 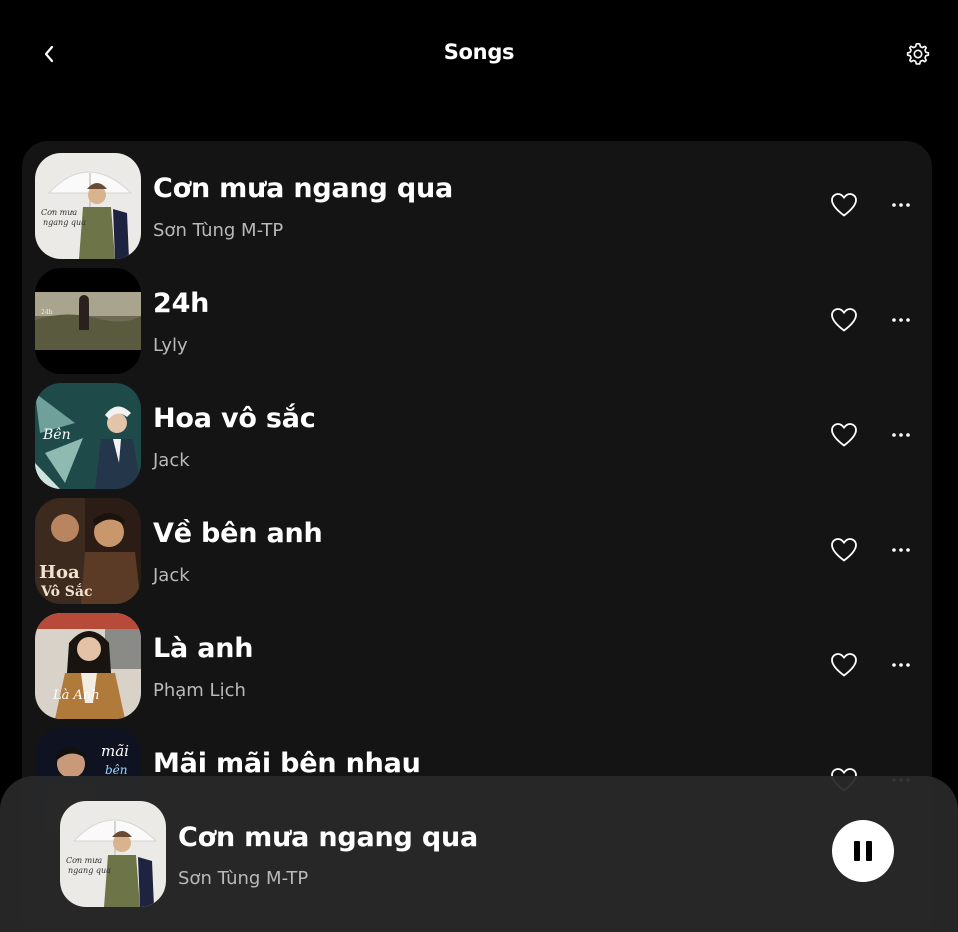 What do you see at coordinates (56, 435) in the screenshot?
I see `svg-text: Bên` at bounding box center [56, 435].